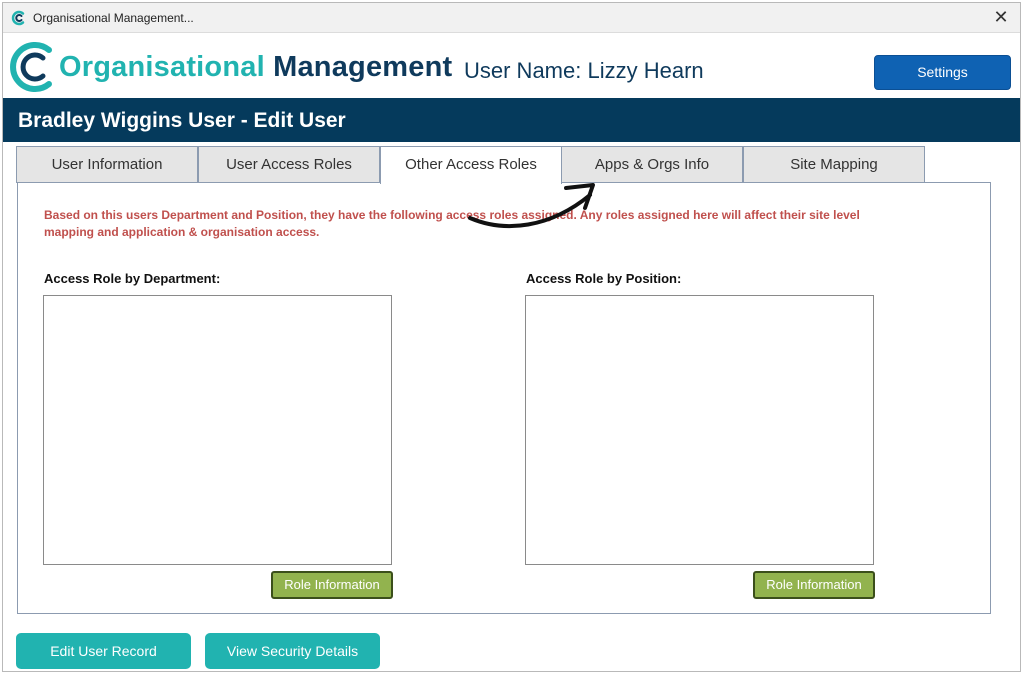 The width and height of the screenshot is (1024, 675). Describe the element at coordinates (18, 18) in the screenshot. I see `app-logo-icon` at that location.